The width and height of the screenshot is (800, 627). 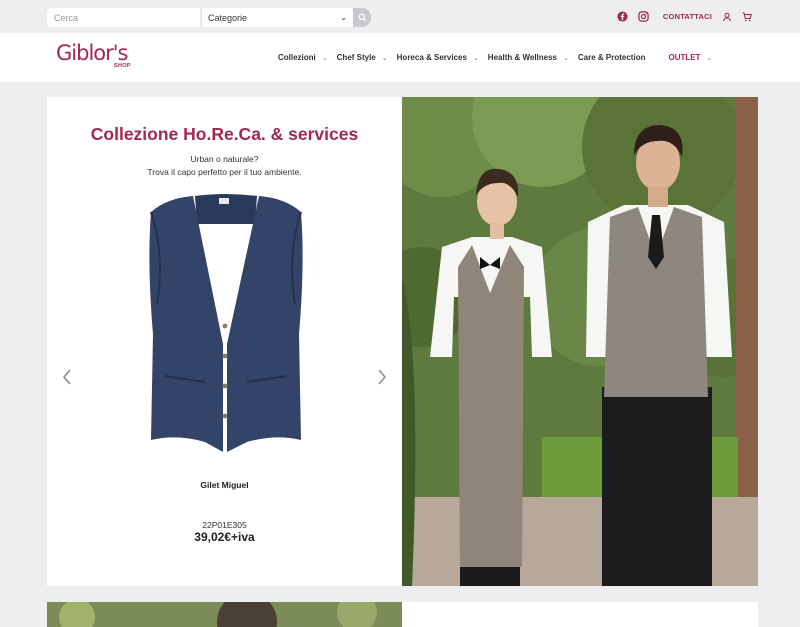 What do you see at coordinates (643, 16) in the screenshot?
I see `instagram-icon` at bounding box center [643, 16].